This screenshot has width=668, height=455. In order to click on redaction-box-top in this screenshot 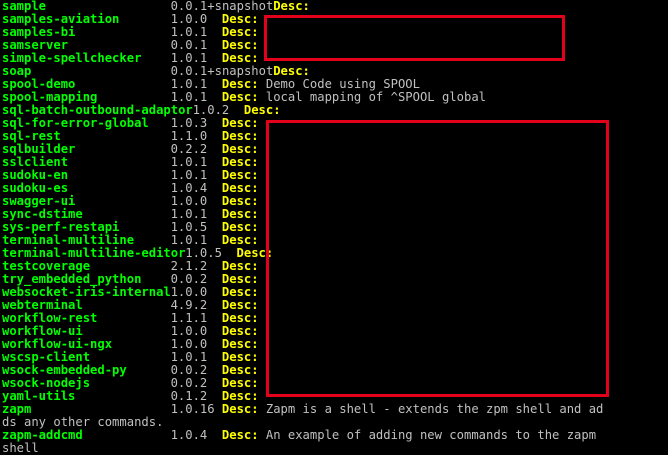, I will do `click(414, 38)`.